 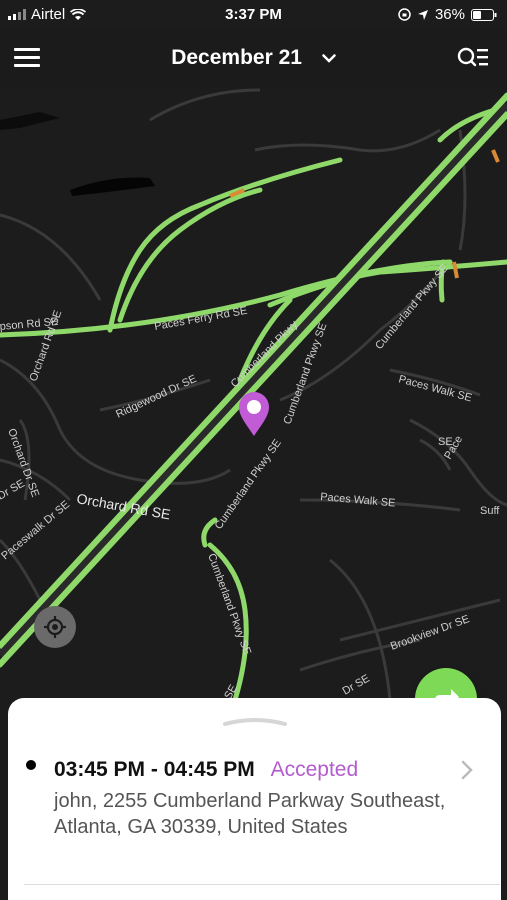 What do you see at coordinates (329, 58) in the screenshot?
I see `chevron-down-icon` at bounding box center [329, 58].